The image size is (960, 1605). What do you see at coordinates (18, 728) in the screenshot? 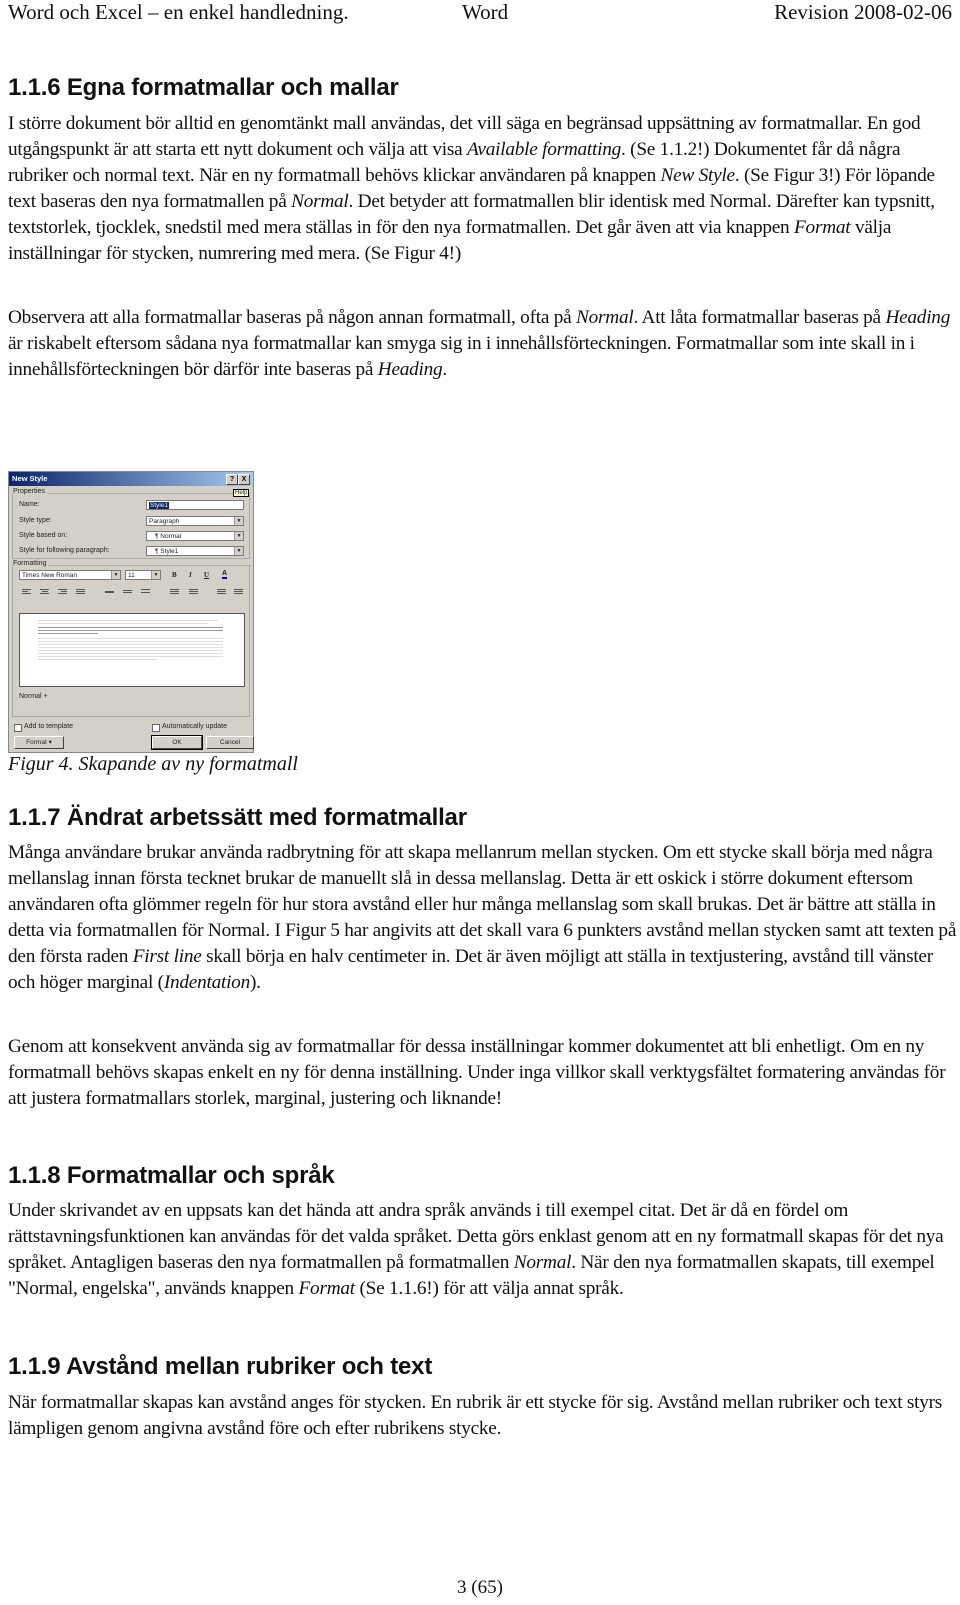
I see `add-to-template-checkbox` at bounding box center [18, 728].